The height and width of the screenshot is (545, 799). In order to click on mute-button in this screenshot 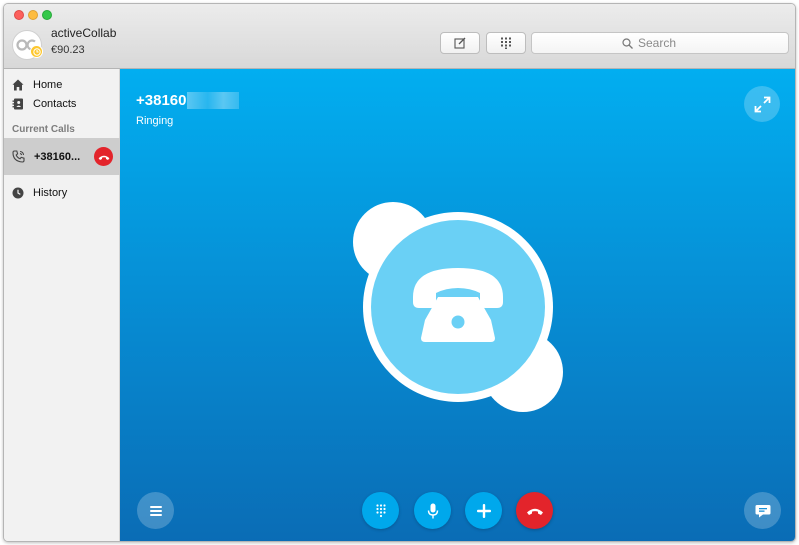, I will do `click(432, 510)`.